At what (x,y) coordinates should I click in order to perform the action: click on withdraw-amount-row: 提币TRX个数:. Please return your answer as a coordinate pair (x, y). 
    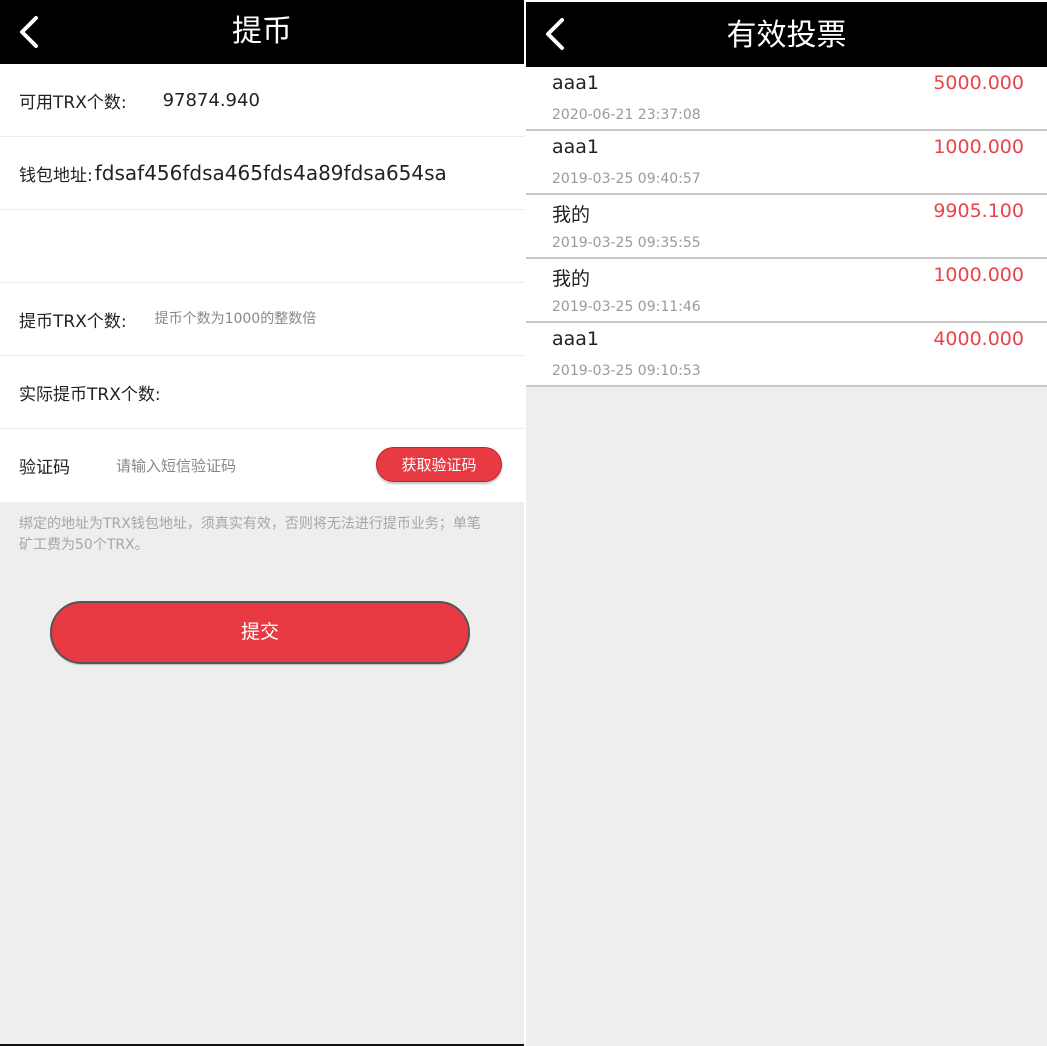
    Looking at the image, I should click on (262, 319).